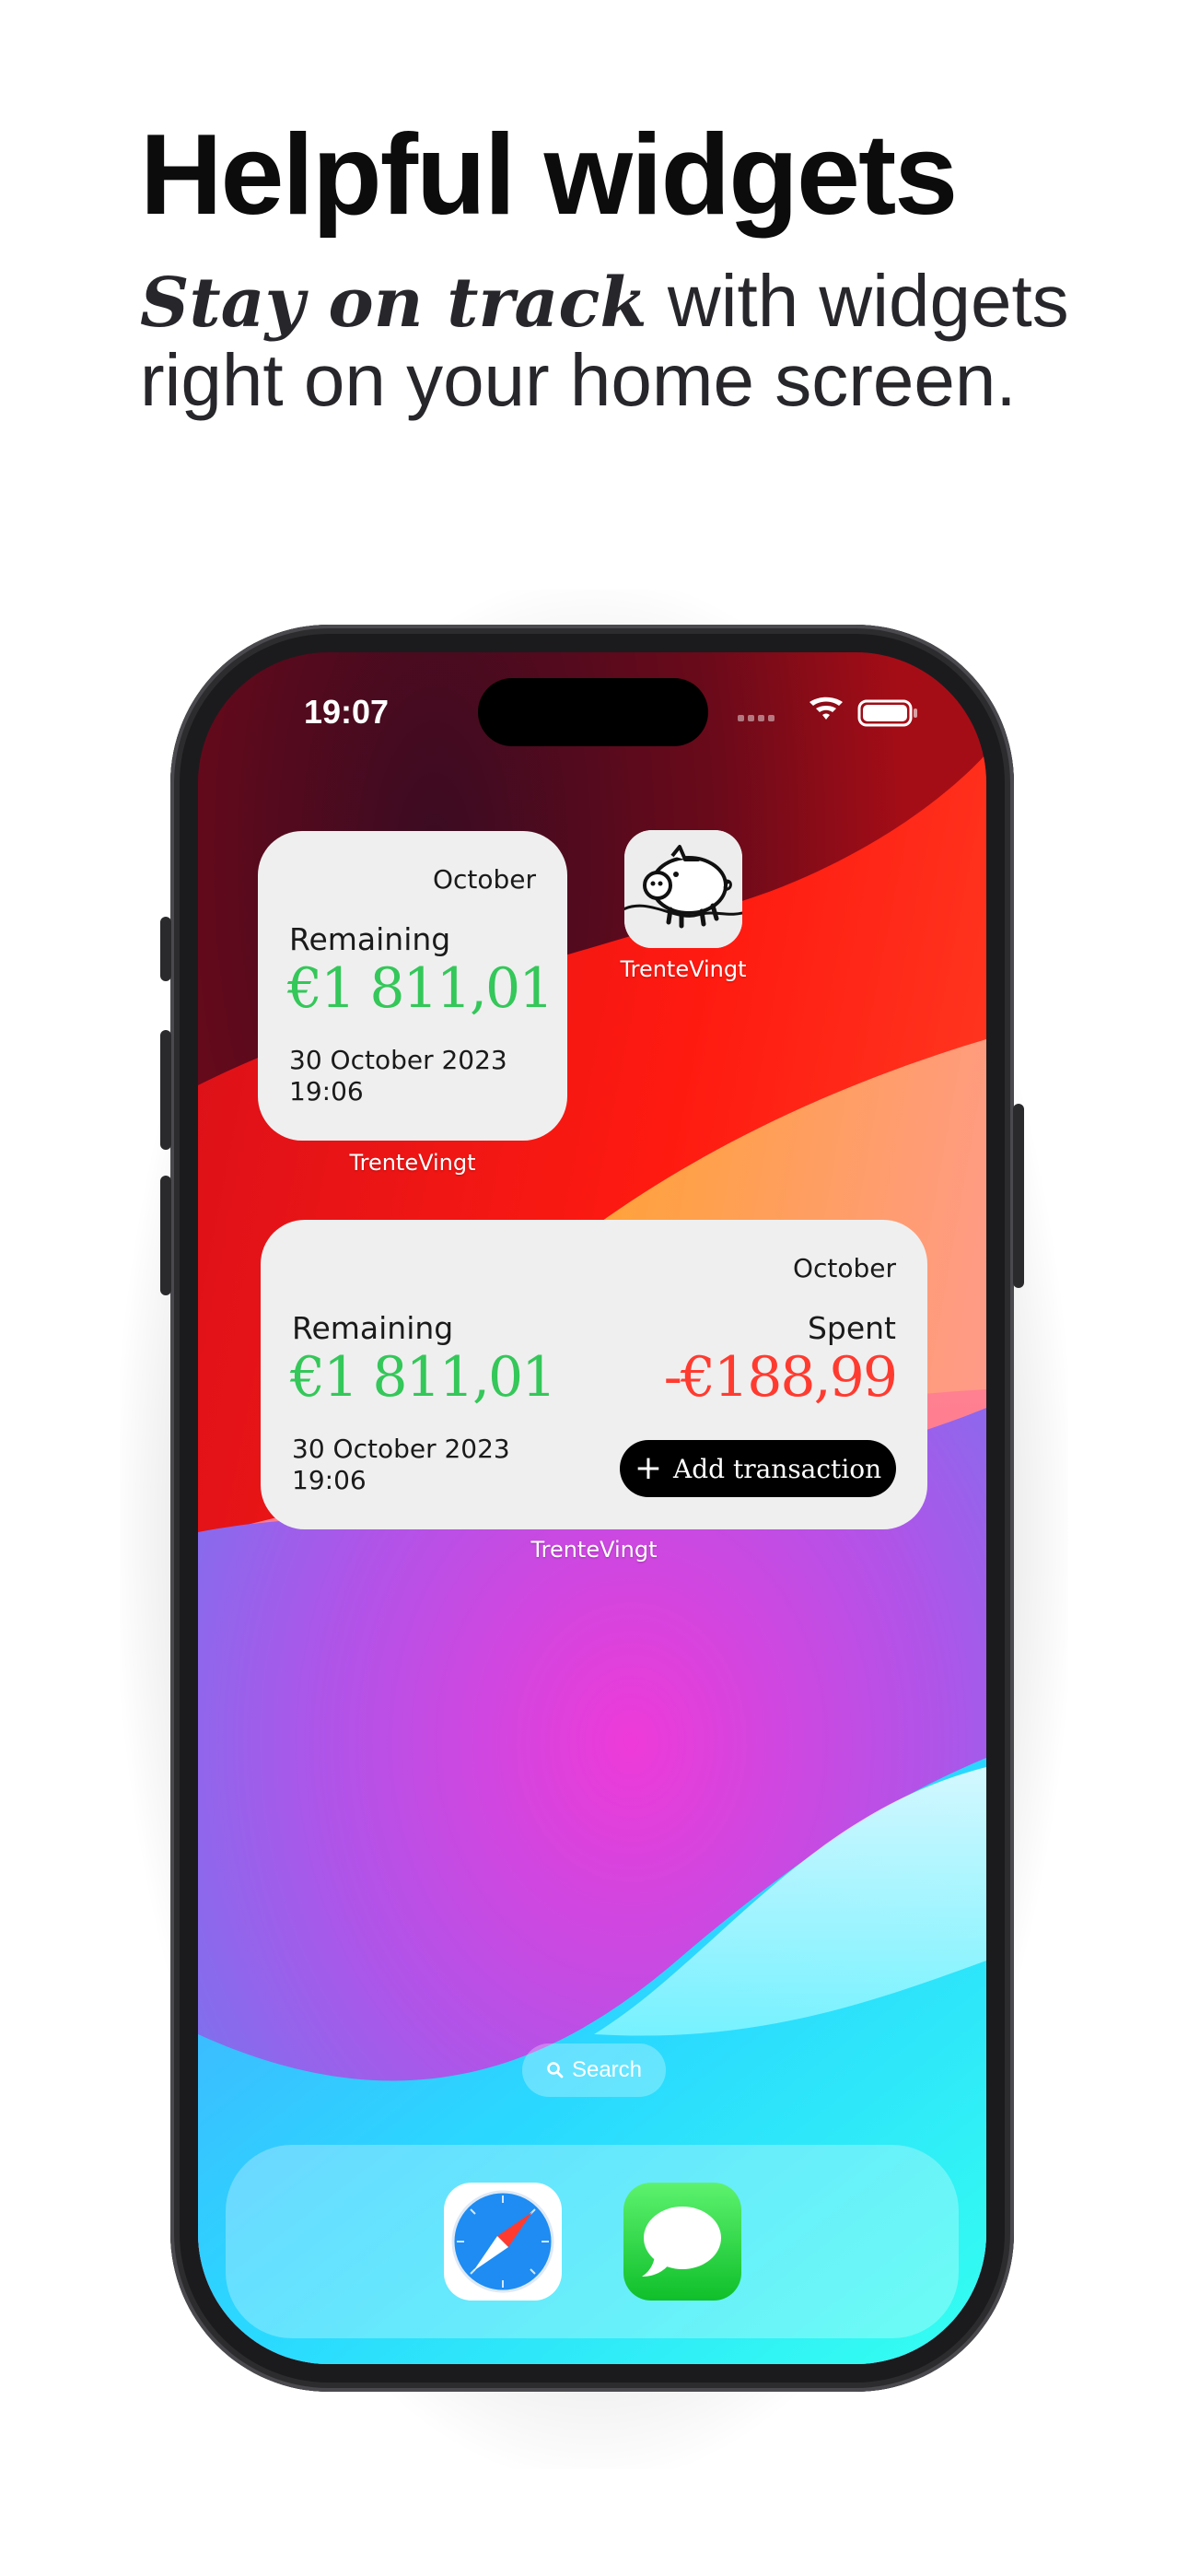 The image size is (1188, 2576). What do you see at coordinates (393, 303) in the screenshot?
I see `subtitle-emphasis: Stay on track` at bounding box center [393, 303].